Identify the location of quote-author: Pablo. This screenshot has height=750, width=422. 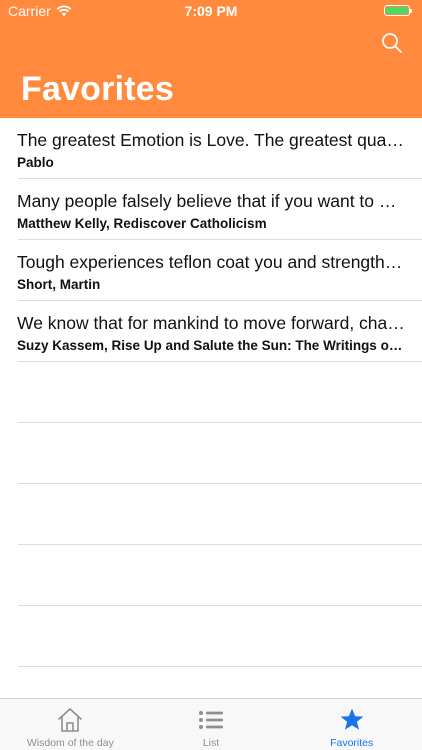
(35, 162).